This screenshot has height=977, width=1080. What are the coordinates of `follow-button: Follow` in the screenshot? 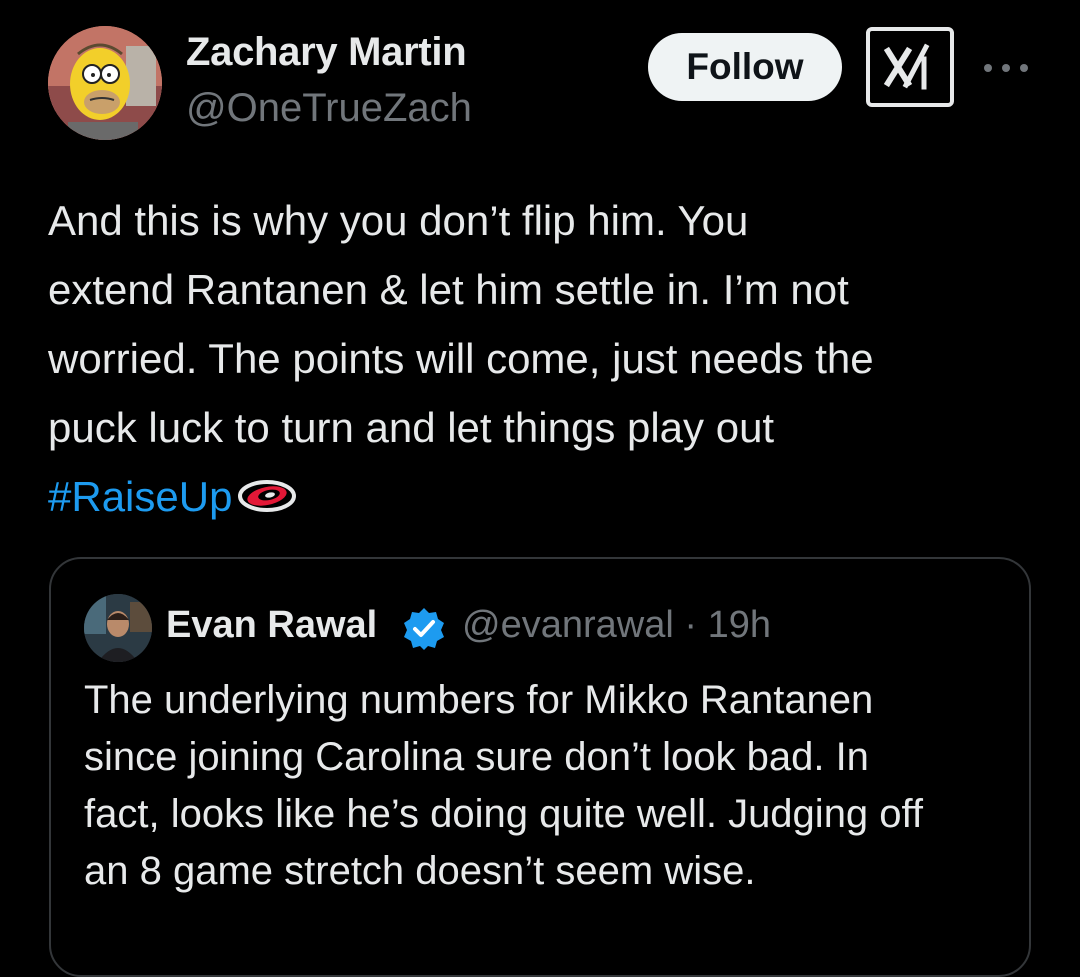 It's located at (745, 67).